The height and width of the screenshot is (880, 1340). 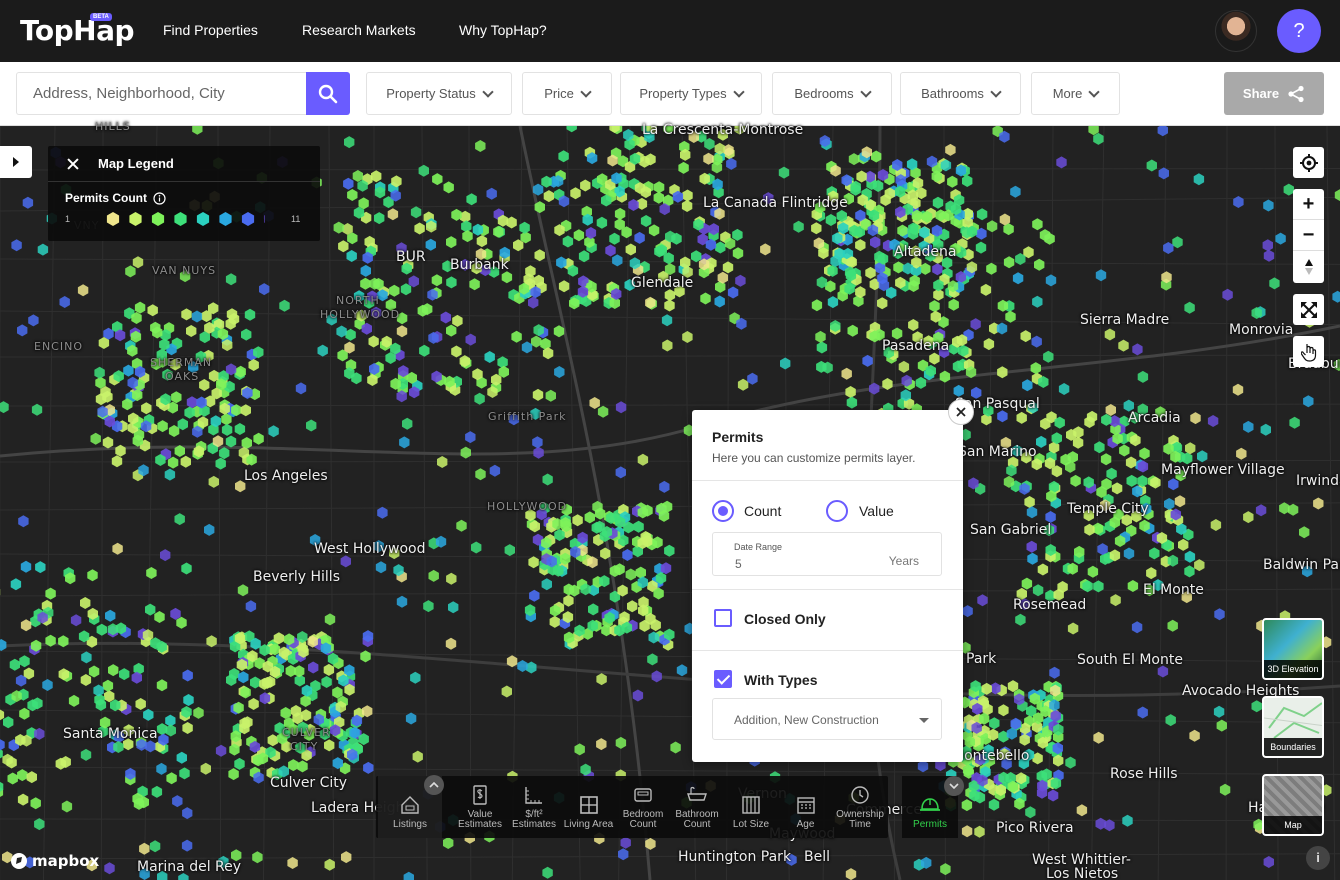 I want to click on layer-value-estimates: Value Estimates, so click(x=480, y=807).